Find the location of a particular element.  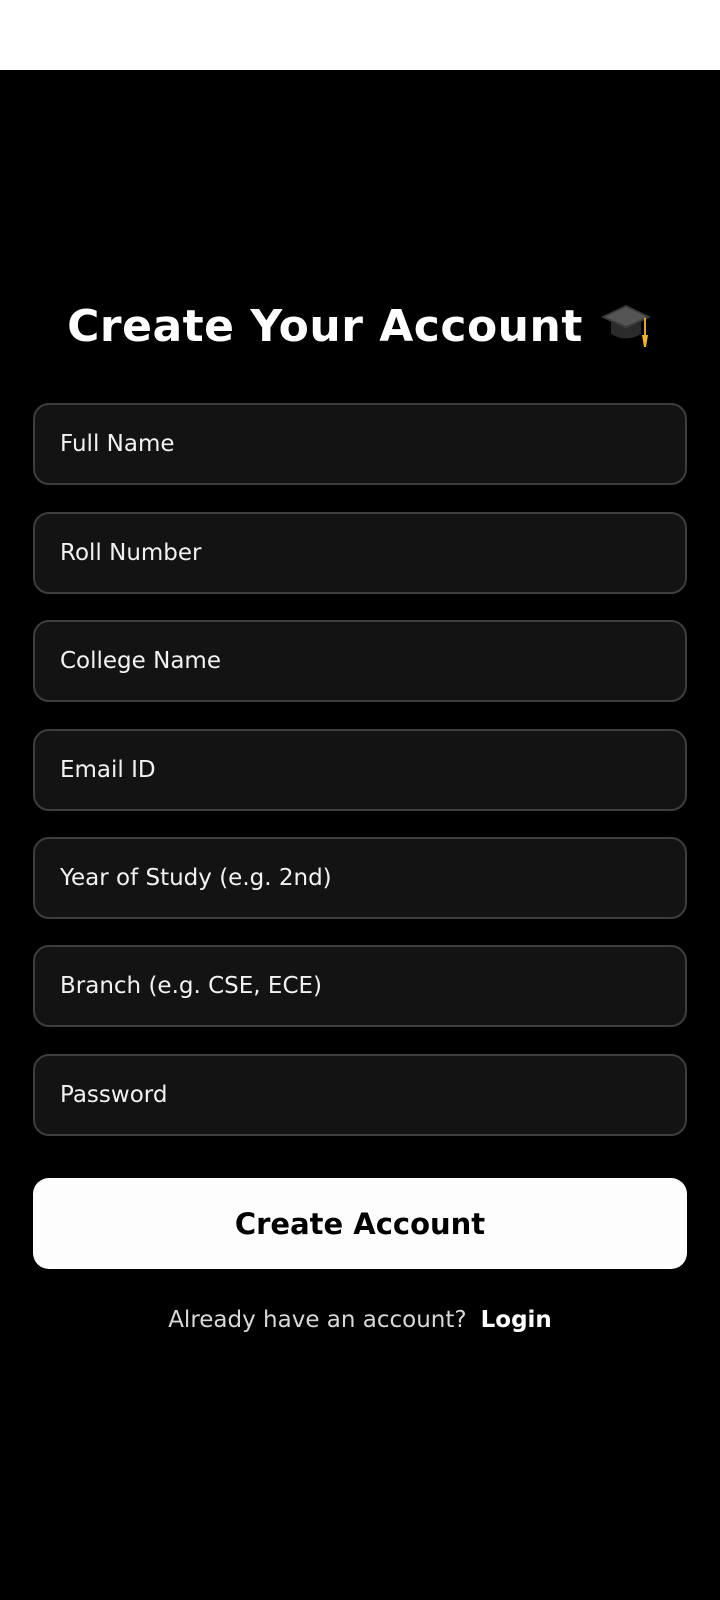

year-of-study-input: Year of Study (e.g. 2nd) is located at coordinates (360, 878).